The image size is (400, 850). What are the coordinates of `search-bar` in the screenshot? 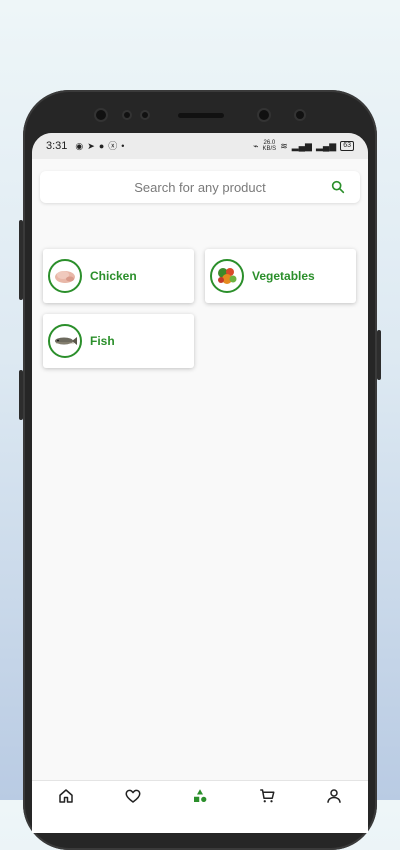 It's located at (200, 187).